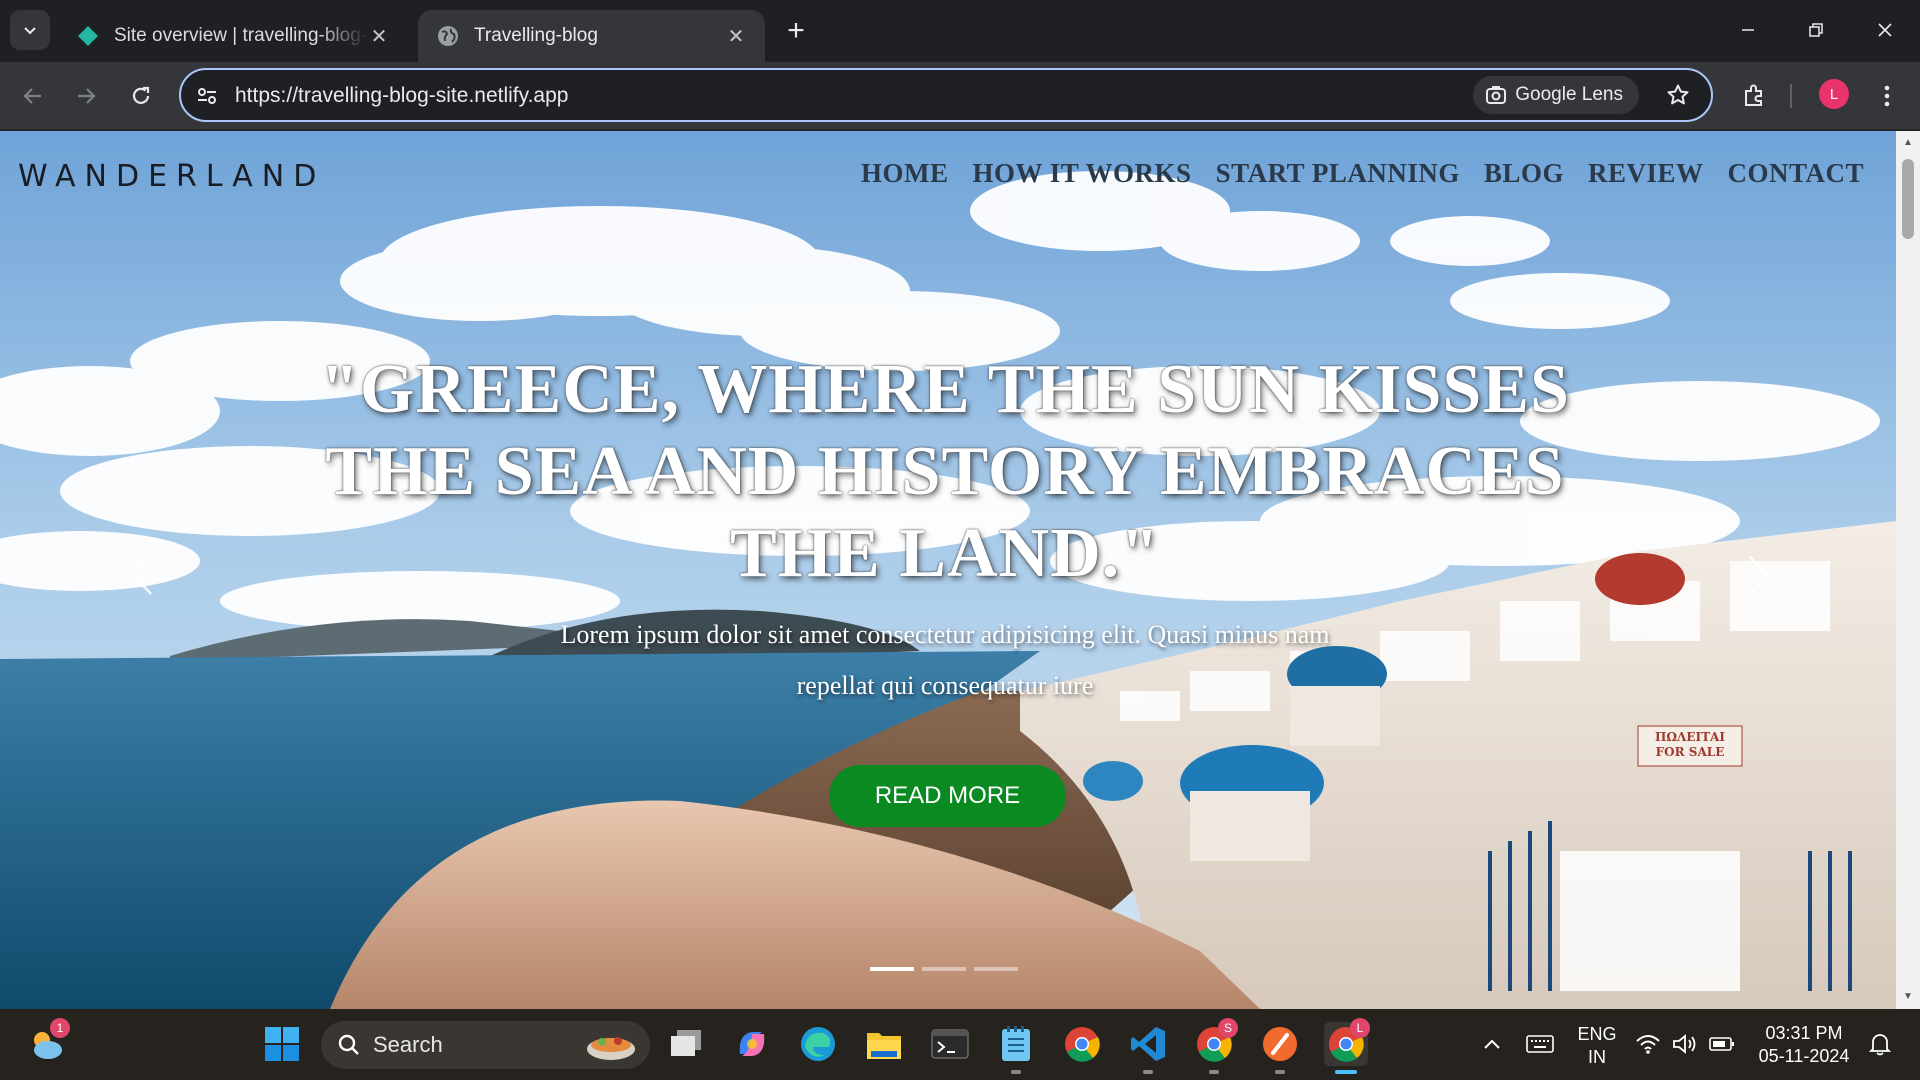  I want to click on nav-start-planning: START PLANNING, so click(1338, 173).